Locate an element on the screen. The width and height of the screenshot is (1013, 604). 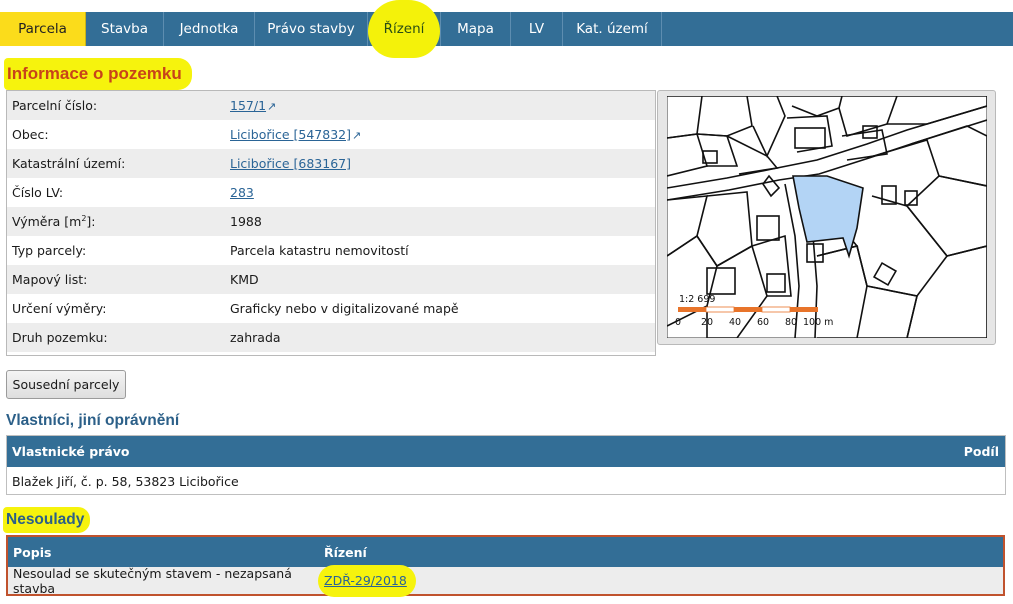
field-value: Graficky nebo v digitalizované mapě is located at coordinates (344, 308).